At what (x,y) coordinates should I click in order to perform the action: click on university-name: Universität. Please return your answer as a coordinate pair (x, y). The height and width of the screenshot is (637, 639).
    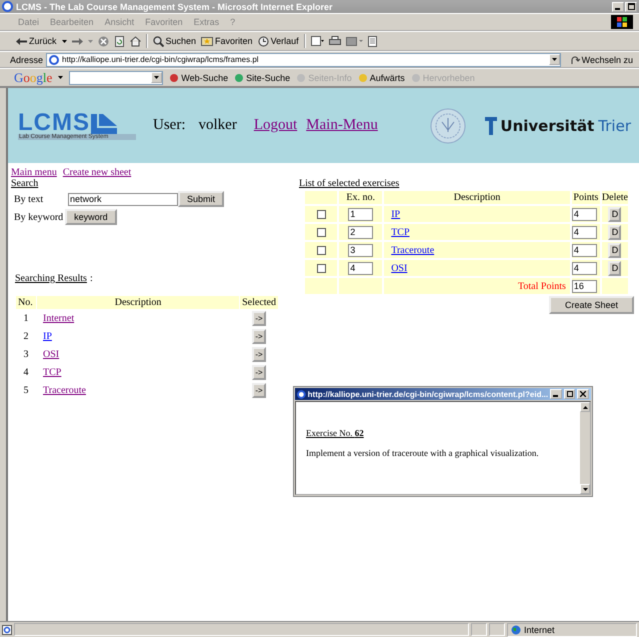
    Looking at the image, I should click on (547, 125).